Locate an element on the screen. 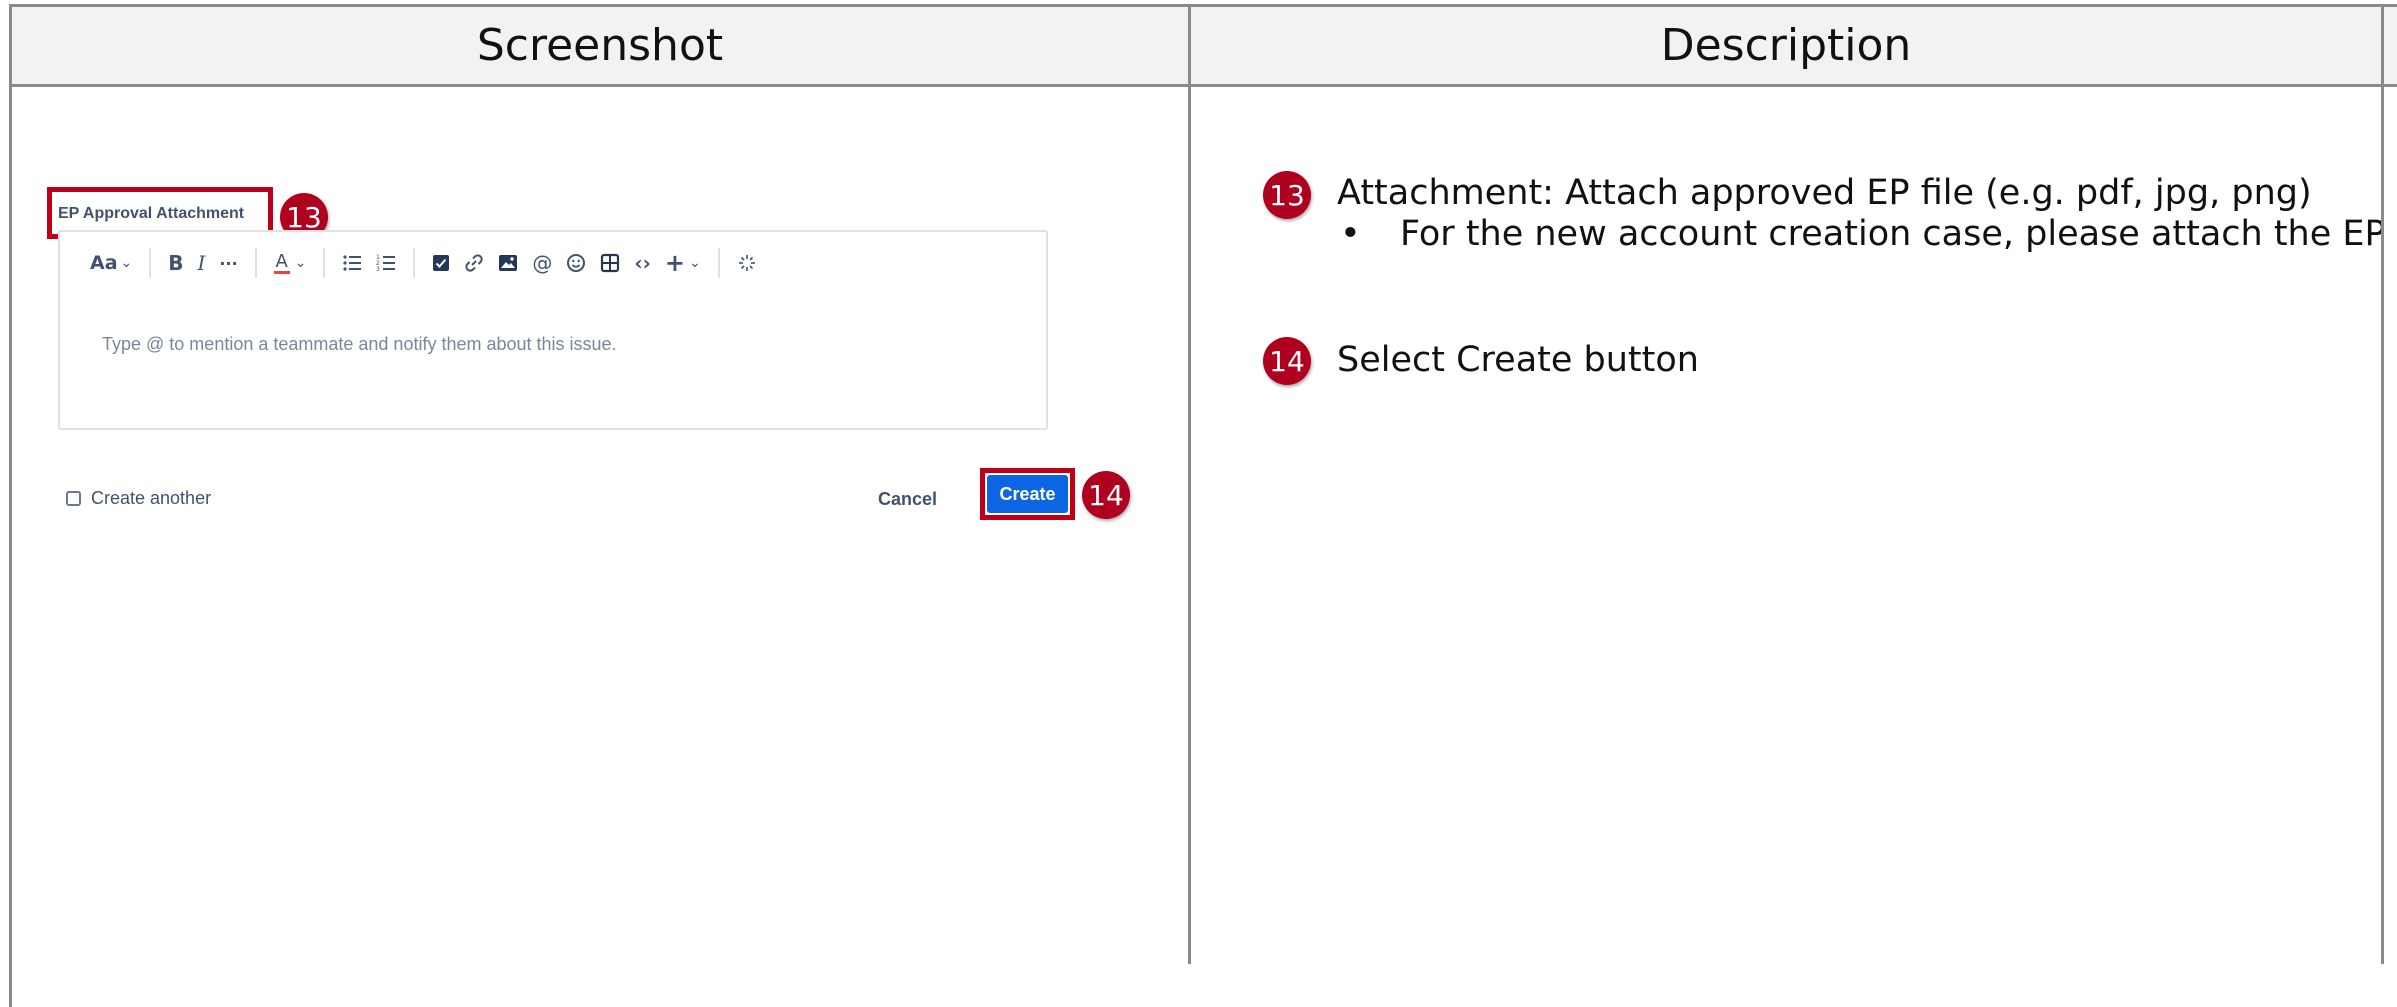 The height and width of the screenshot is (1007, 2397). cancel-button: Cancel is located at coordinates (907, 499).